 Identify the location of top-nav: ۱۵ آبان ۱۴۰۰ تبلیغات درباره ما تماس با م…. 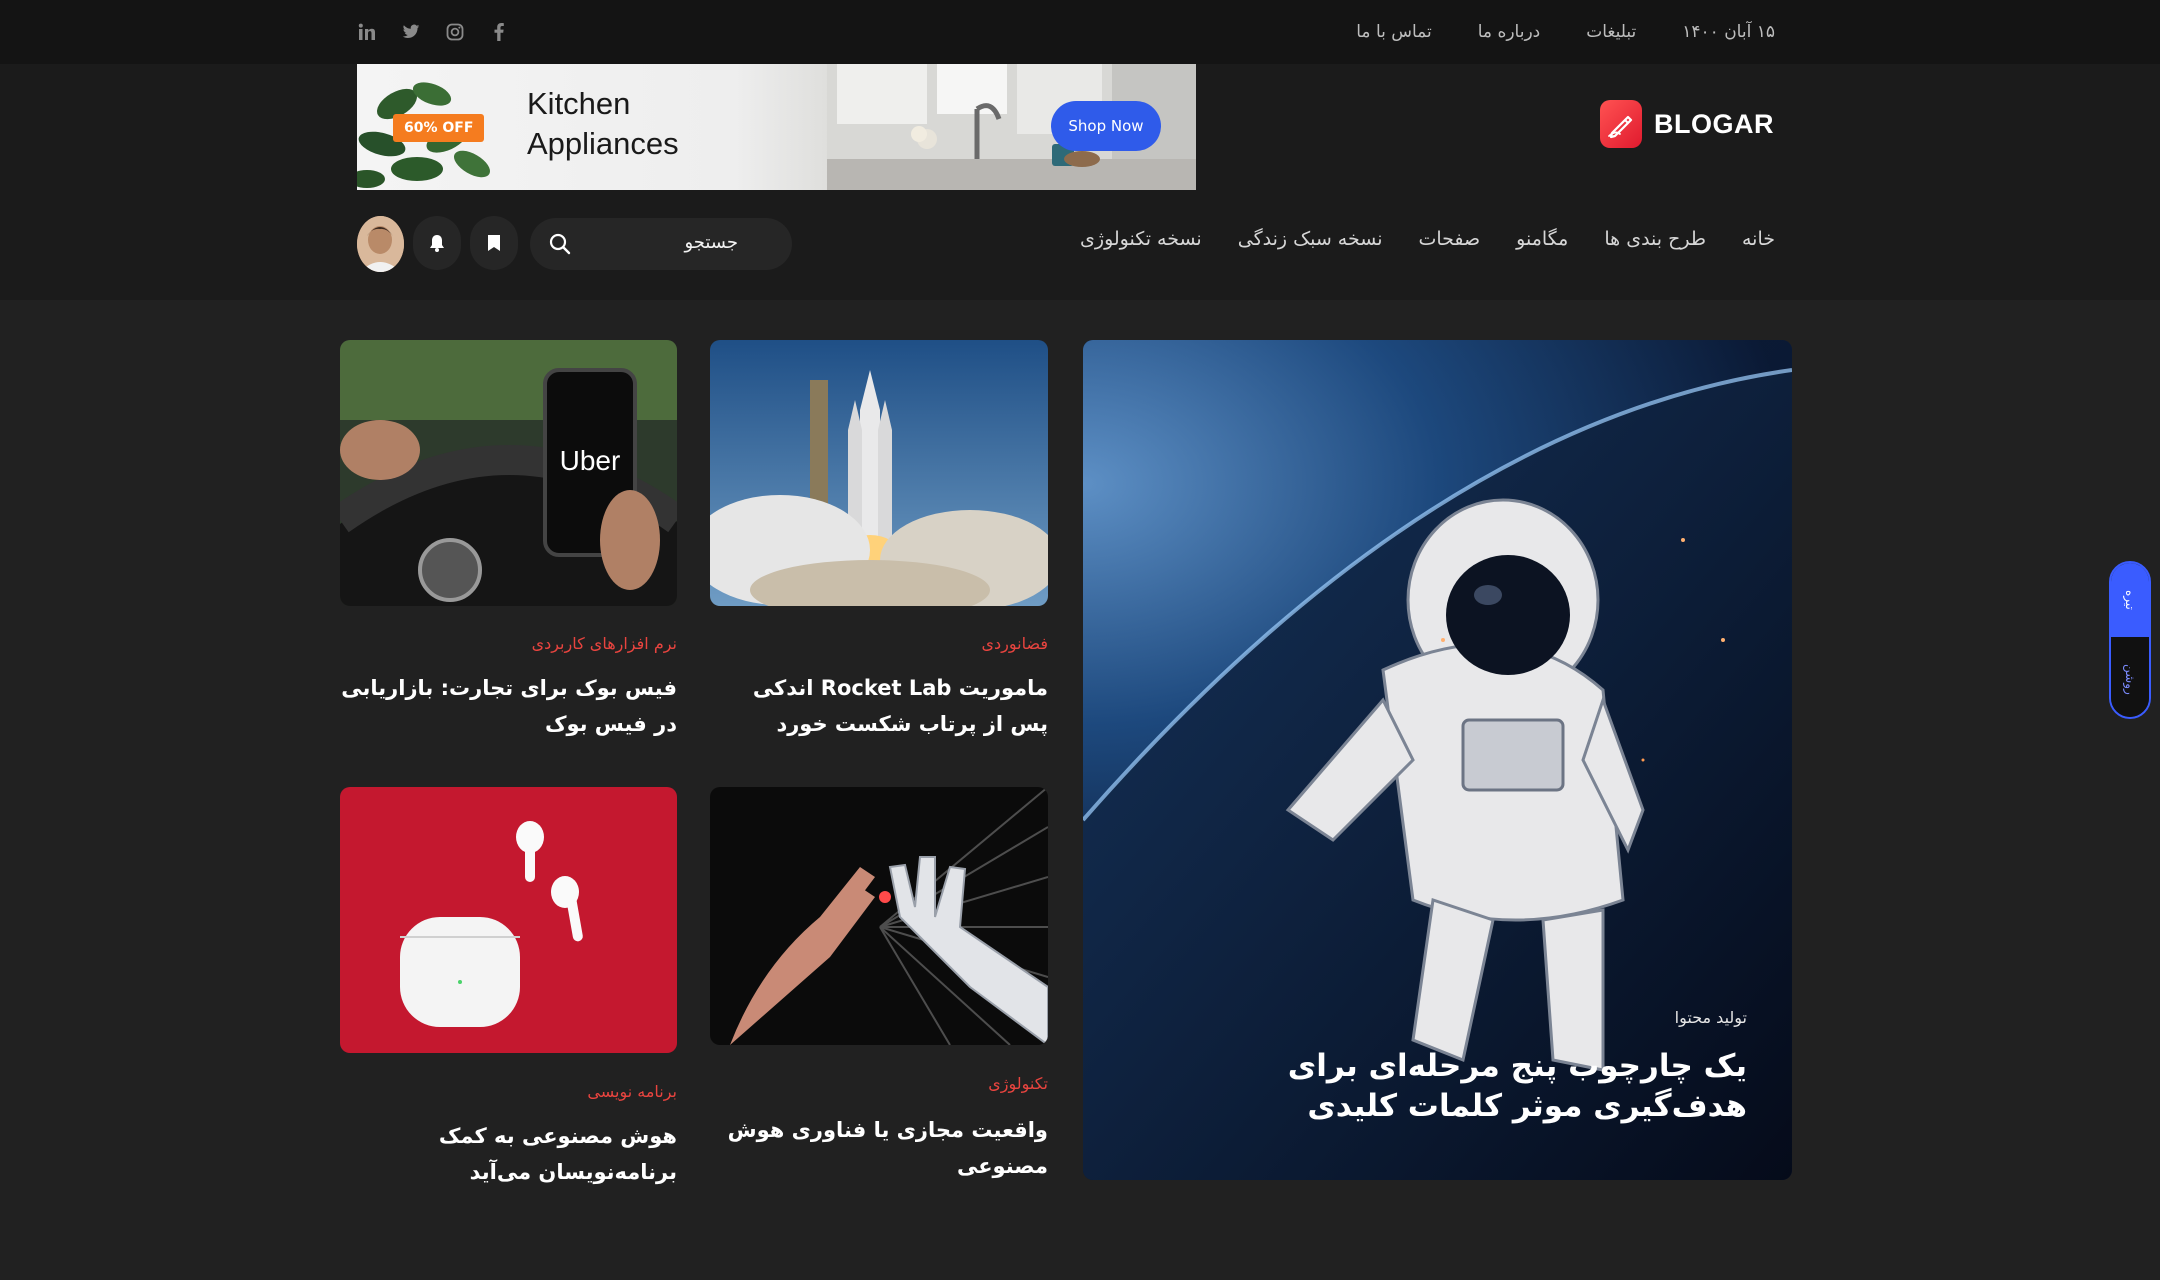
(1565, 32).